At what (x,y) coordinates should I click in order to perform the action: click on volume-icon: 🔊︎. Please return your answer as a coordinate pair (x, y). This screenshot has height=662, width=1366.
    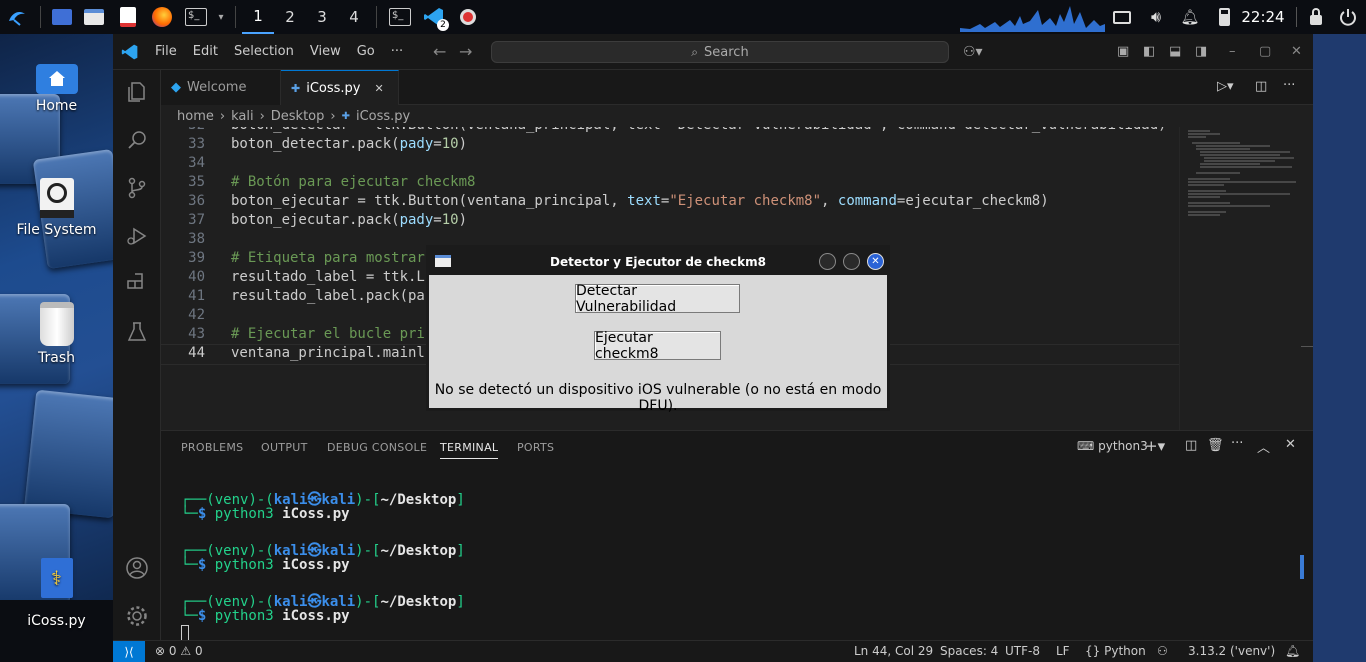
    Looking at the image, I should click on (1156, 17).